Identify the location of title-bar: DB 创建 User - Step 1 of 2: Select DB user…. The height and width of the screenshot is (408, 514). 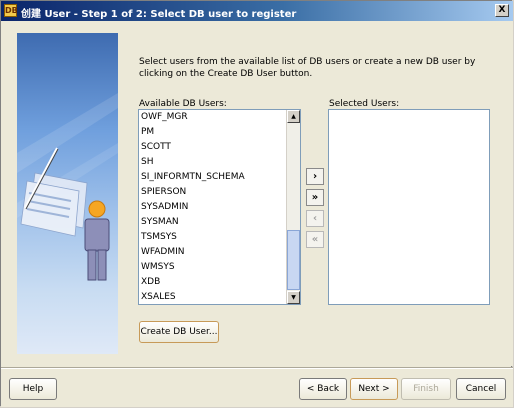
(257, 11).